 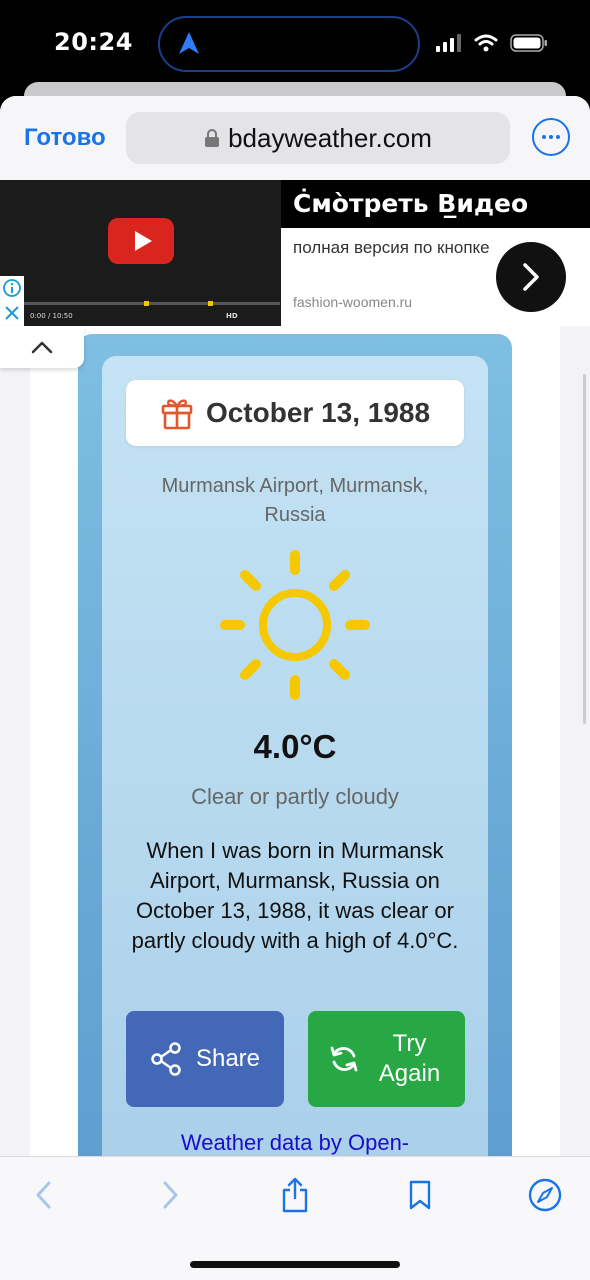 I want to click on dynamic-island, so click(x=289, y=44).